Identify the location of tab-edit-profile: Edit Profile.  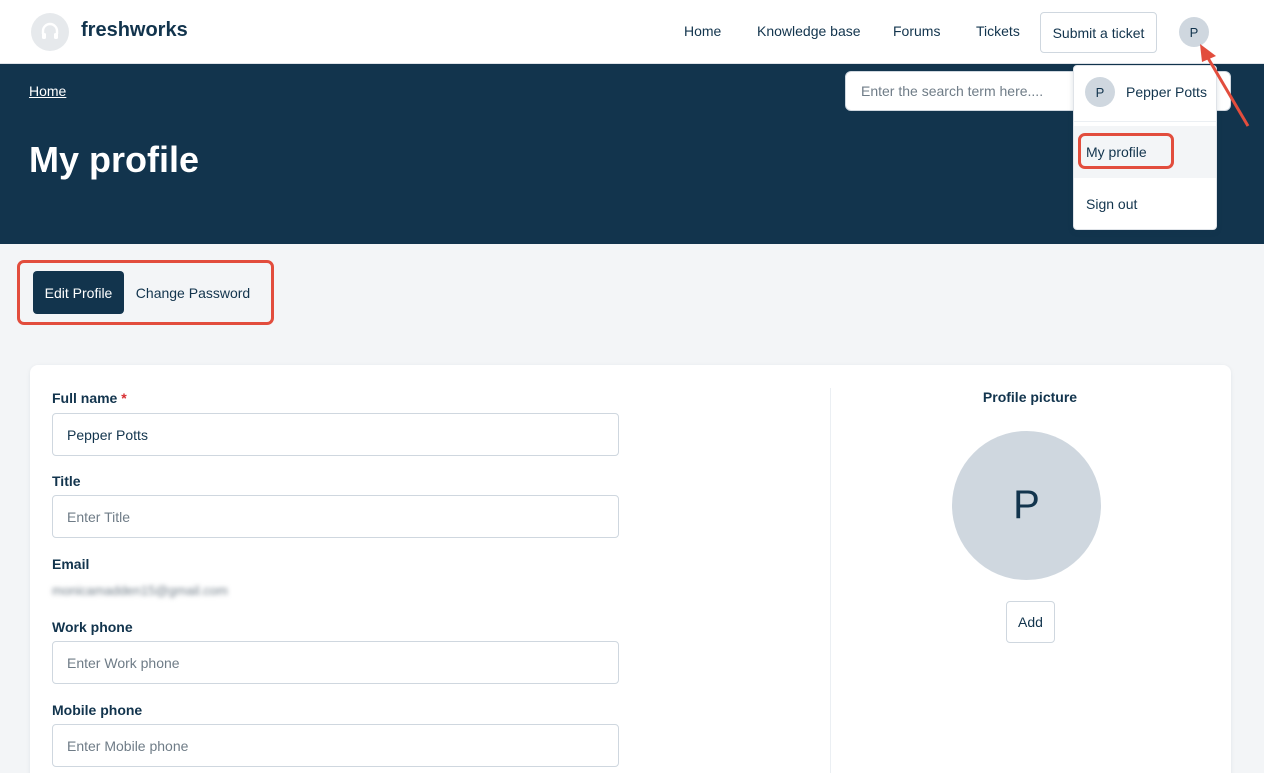
(78, 292).